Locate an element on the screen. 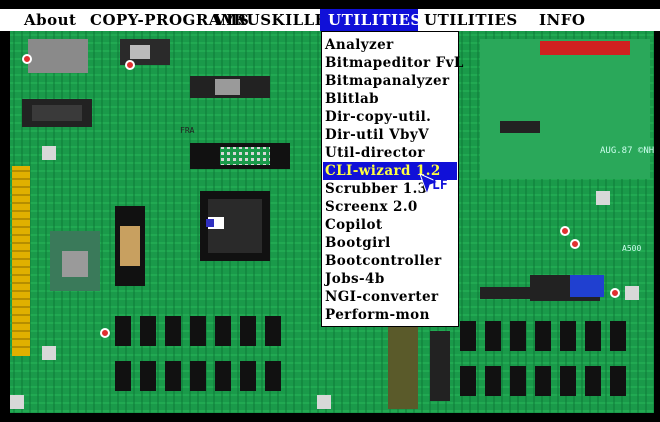  menu-item-bitmapanalyzer: Bitmapanalyzer is located at coordinates (387, 81).